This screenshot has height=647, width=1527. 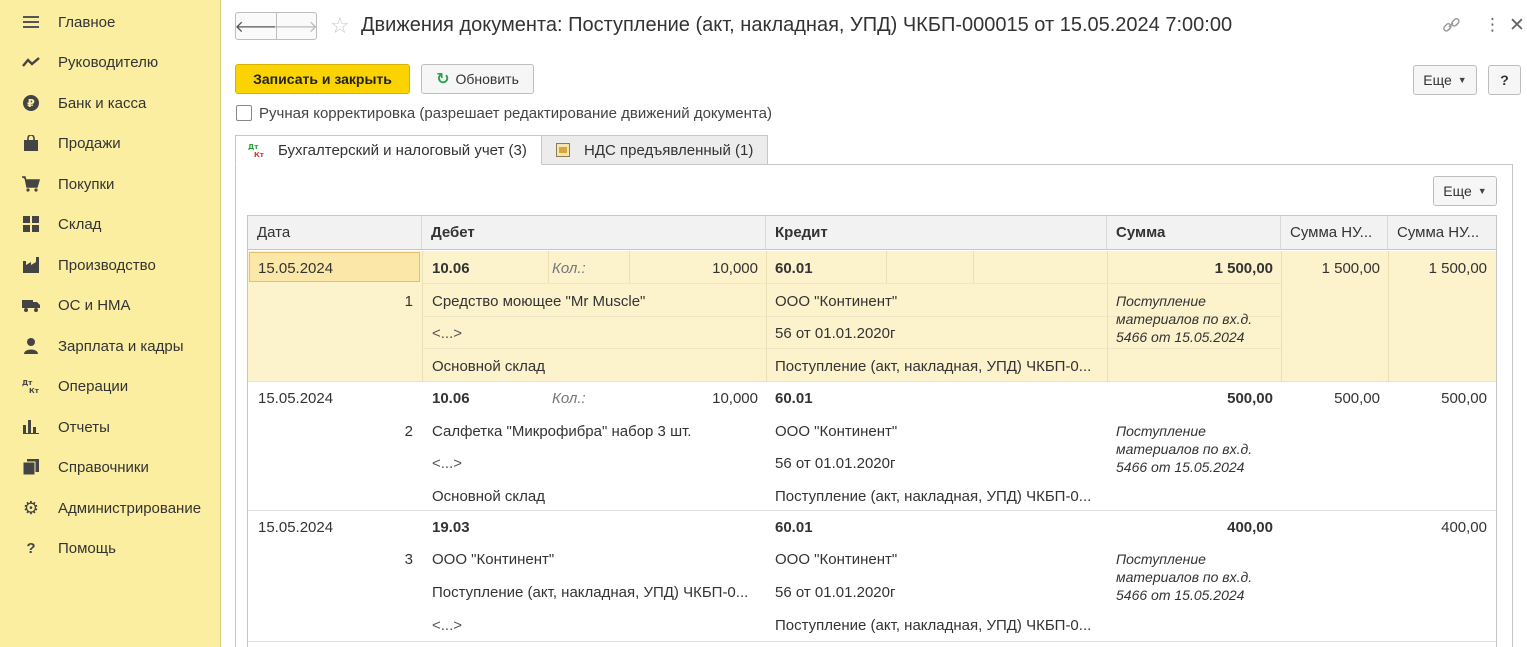 I want to click on row-sum: 500,00, so click(x=1250, y=398).